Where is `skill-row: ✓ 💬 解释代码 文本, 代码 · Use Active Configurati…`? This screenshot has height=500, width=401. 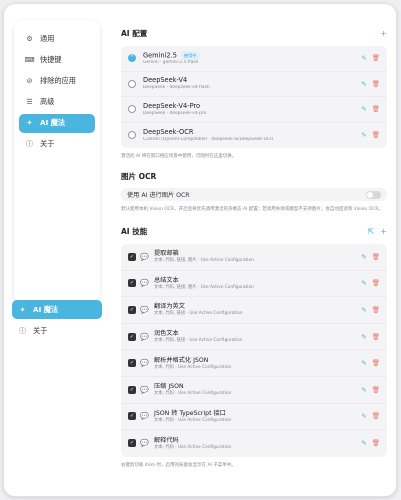 skill-row: ✓ 💬 解释代码 文本, 代码 · Use Active Configurati… is located at coordinates (254, 443).